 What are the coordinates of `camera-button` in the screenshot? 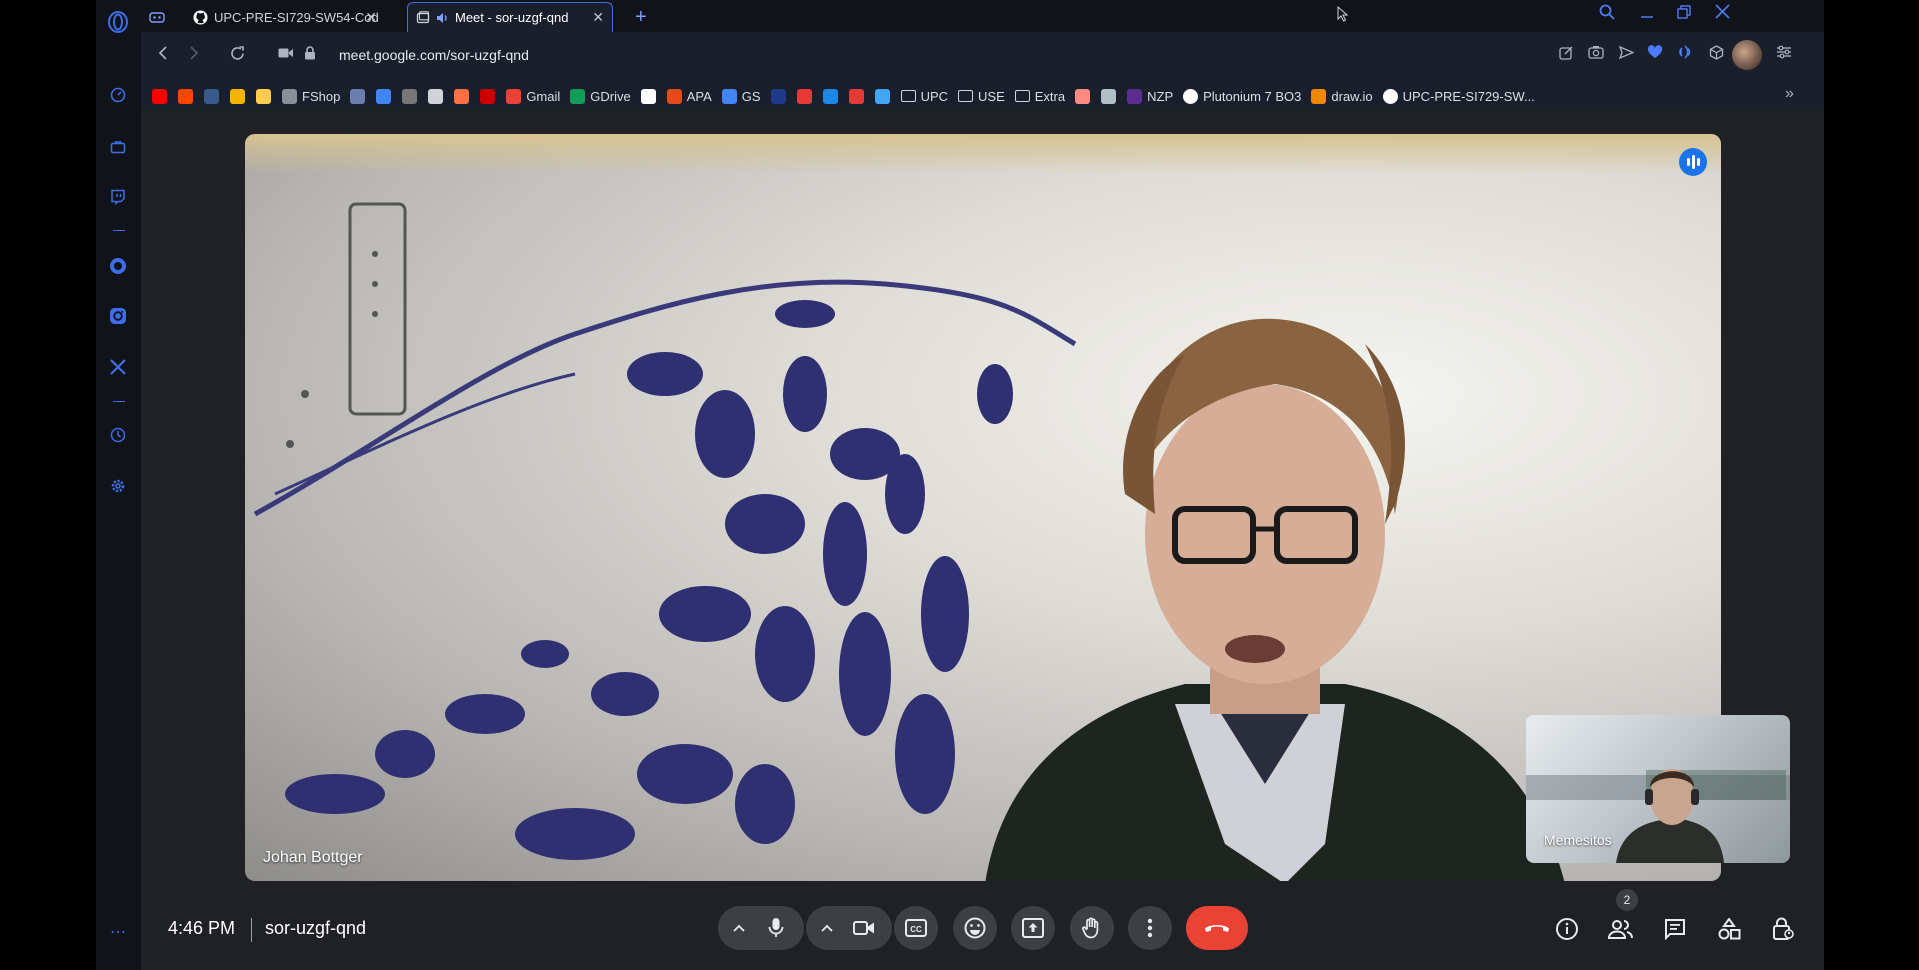 It's located at (864, 928).